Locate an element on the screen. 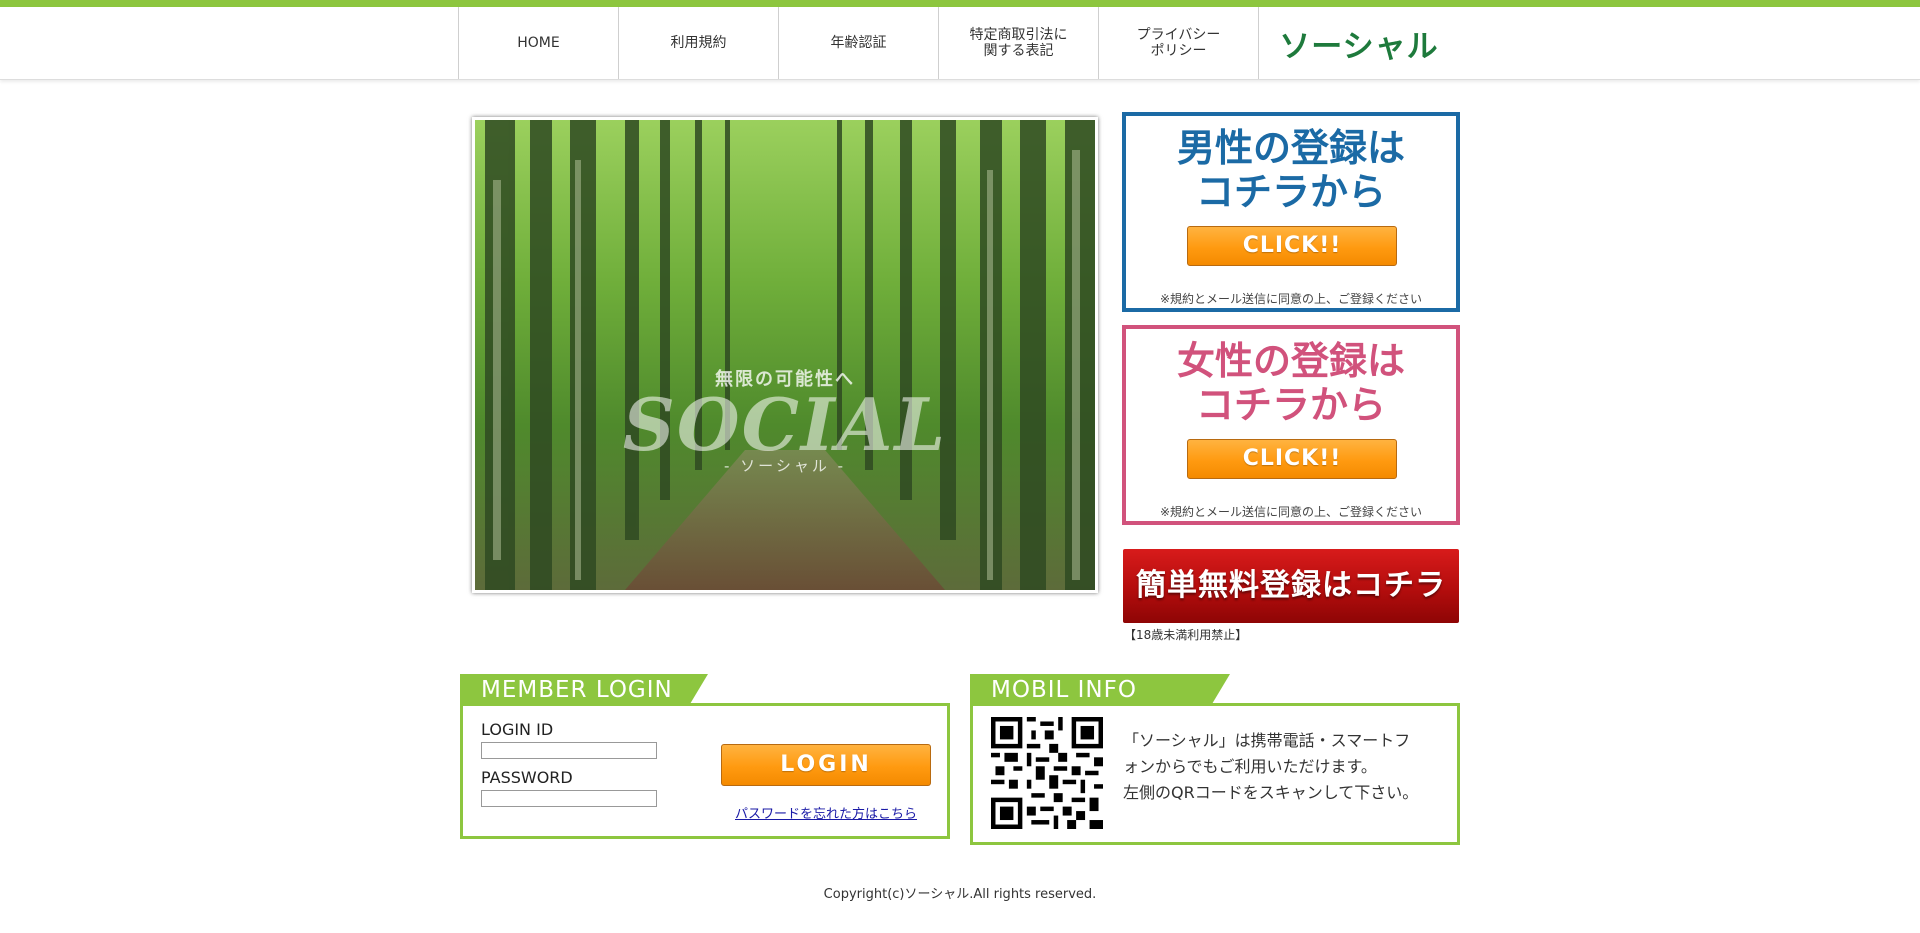  nav-item-commercial-law: 特定商取引法に 関する表記 is located at coordinates (1018, 43).